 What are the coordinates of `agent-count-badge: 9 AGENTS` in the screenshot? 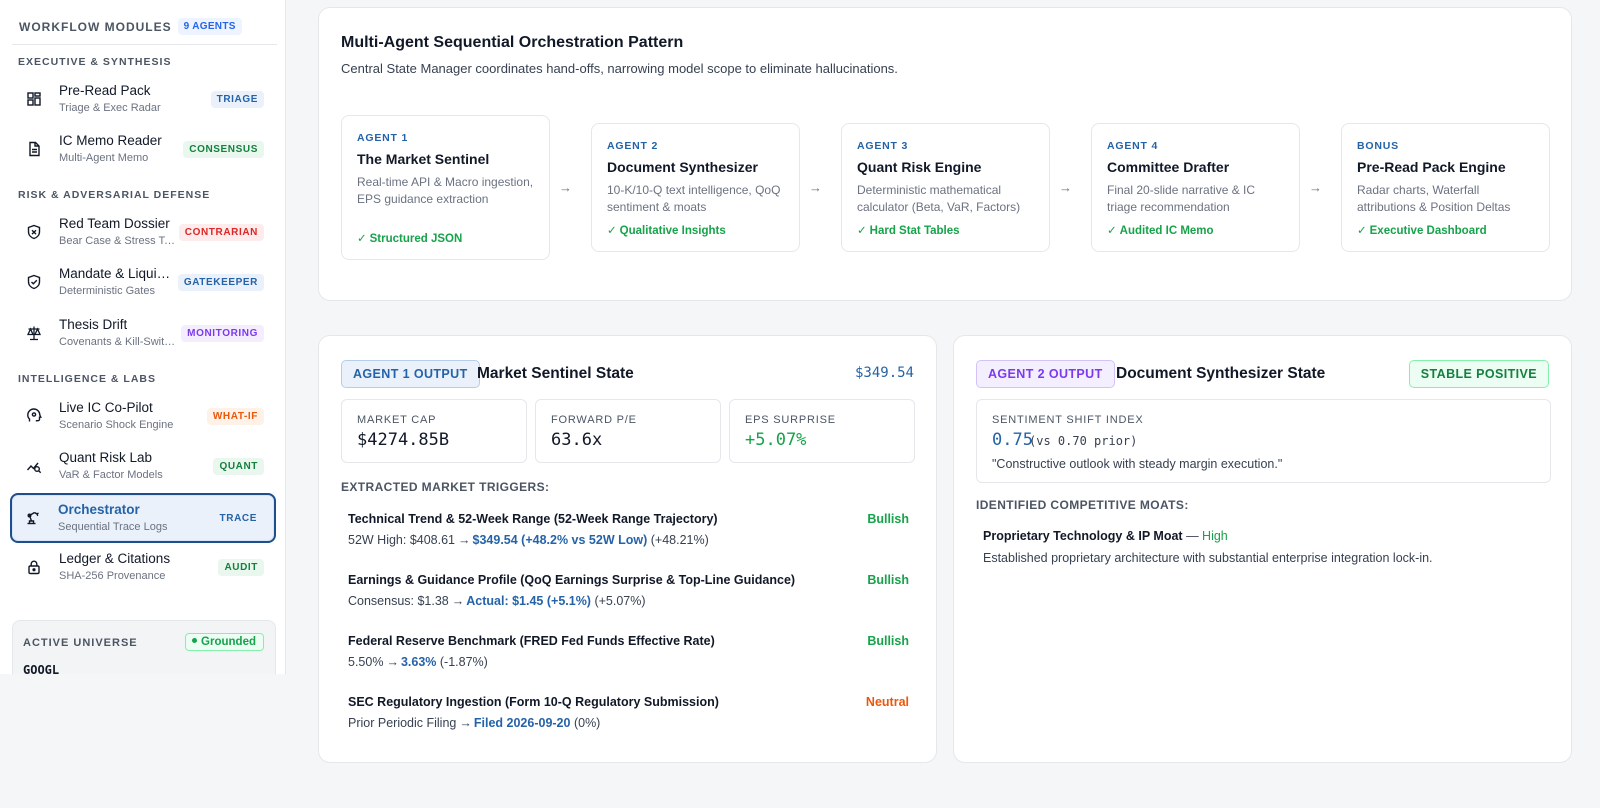 It's located at (209, 26).